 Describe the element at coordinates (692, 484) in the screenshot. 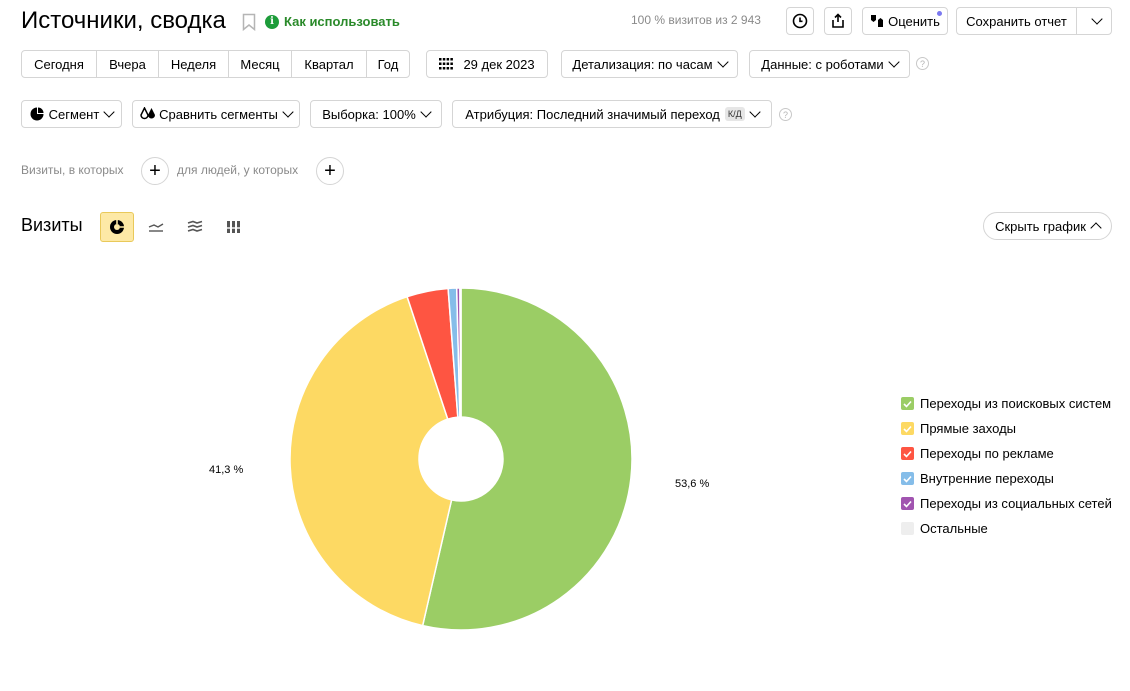

I see `pie-label-search: 53,6 %` at that location.